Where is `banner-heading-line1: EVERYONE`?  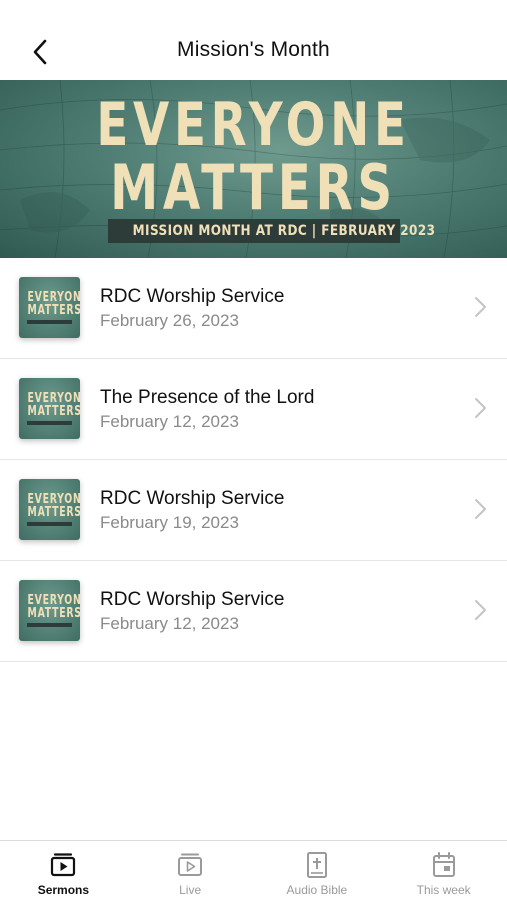
banner-heading-line1: EVERYONE is located at coordinates (253, 125).